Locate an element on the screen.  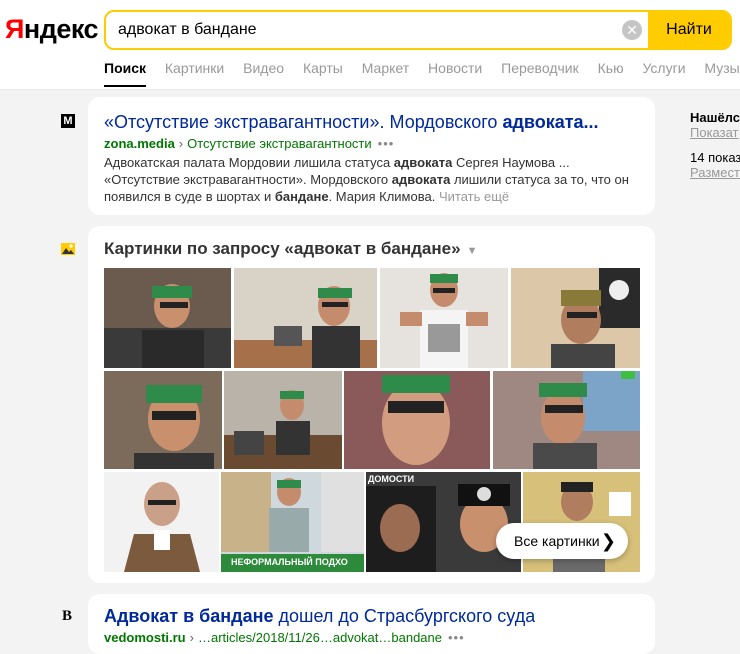
close-icon: ✕ is located at coordinates (632, 30).